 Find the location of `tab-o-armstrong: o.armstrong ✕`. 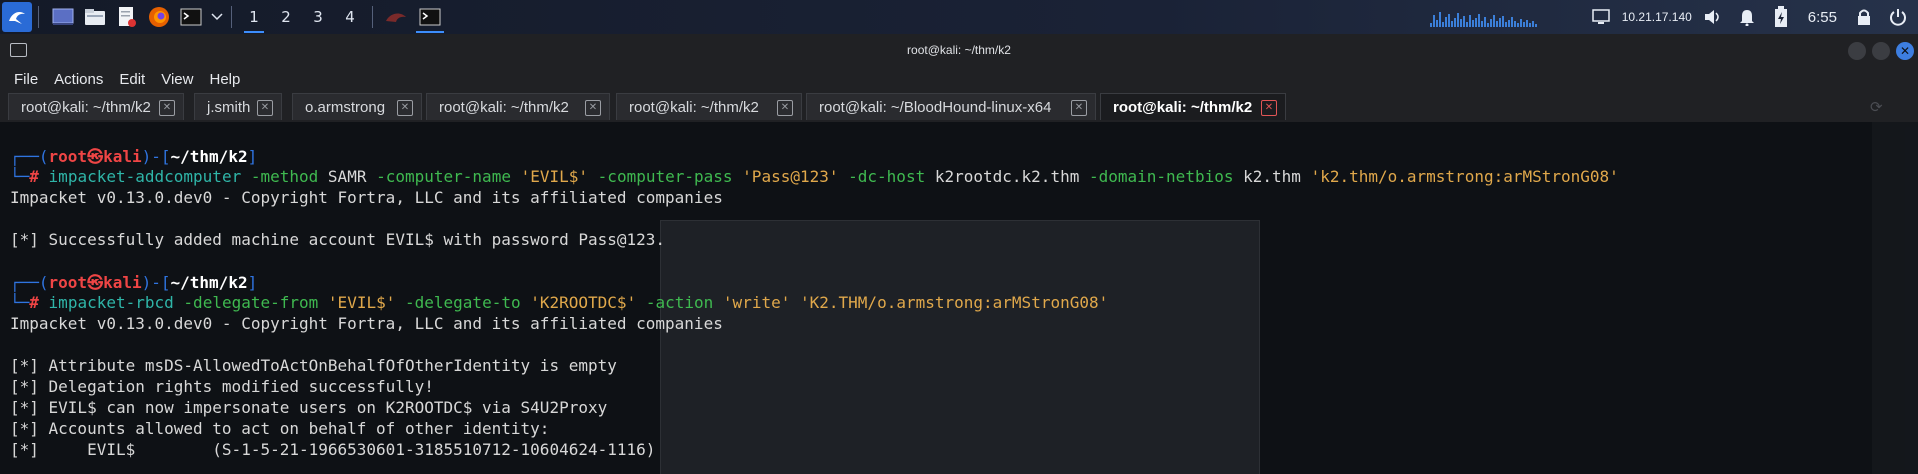

tab-o-armstrong: o.armstrong ✕ is located at coordinates (357, 106).